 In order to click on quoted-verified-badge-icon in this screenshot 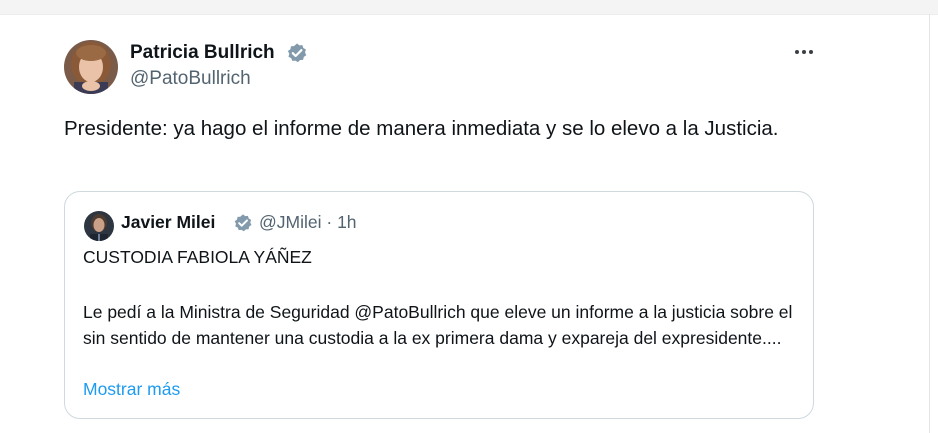, I will do `click(243, 223)`.